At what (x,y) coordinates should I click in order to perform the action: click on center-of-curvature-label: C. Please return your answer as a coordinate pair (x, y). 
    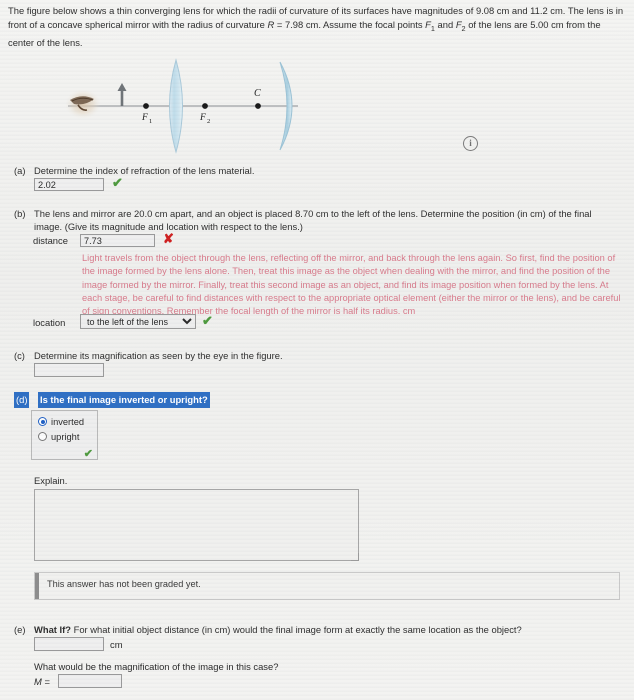
    Looking at the image, I should click on (257, 93).